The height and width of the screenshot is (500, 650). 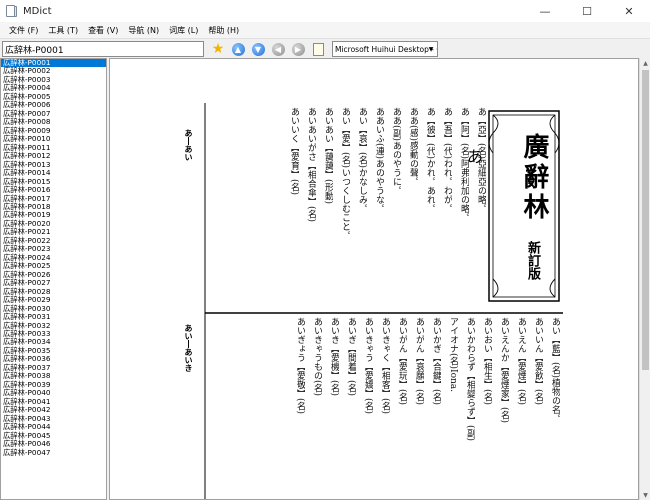 I want to click on scroll-thumb, so click(x=645, y=220).